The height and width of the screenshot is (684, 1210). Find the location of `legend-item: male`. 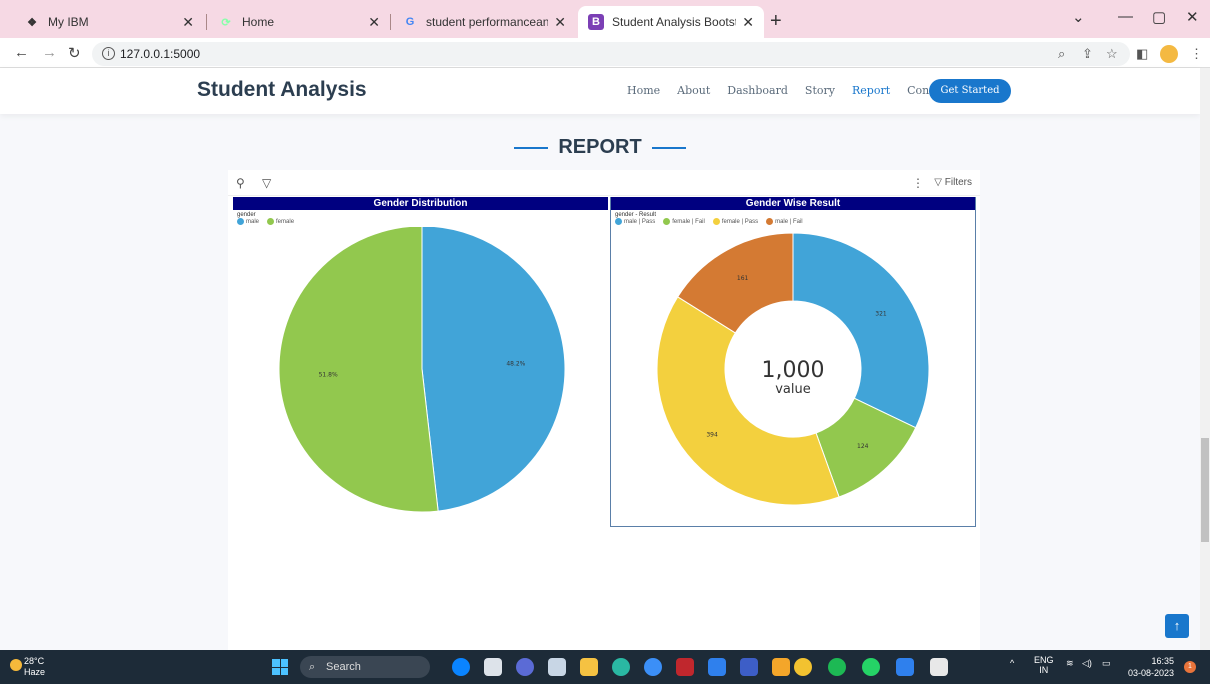

legend-item: male is located at coordinates (248, 221).